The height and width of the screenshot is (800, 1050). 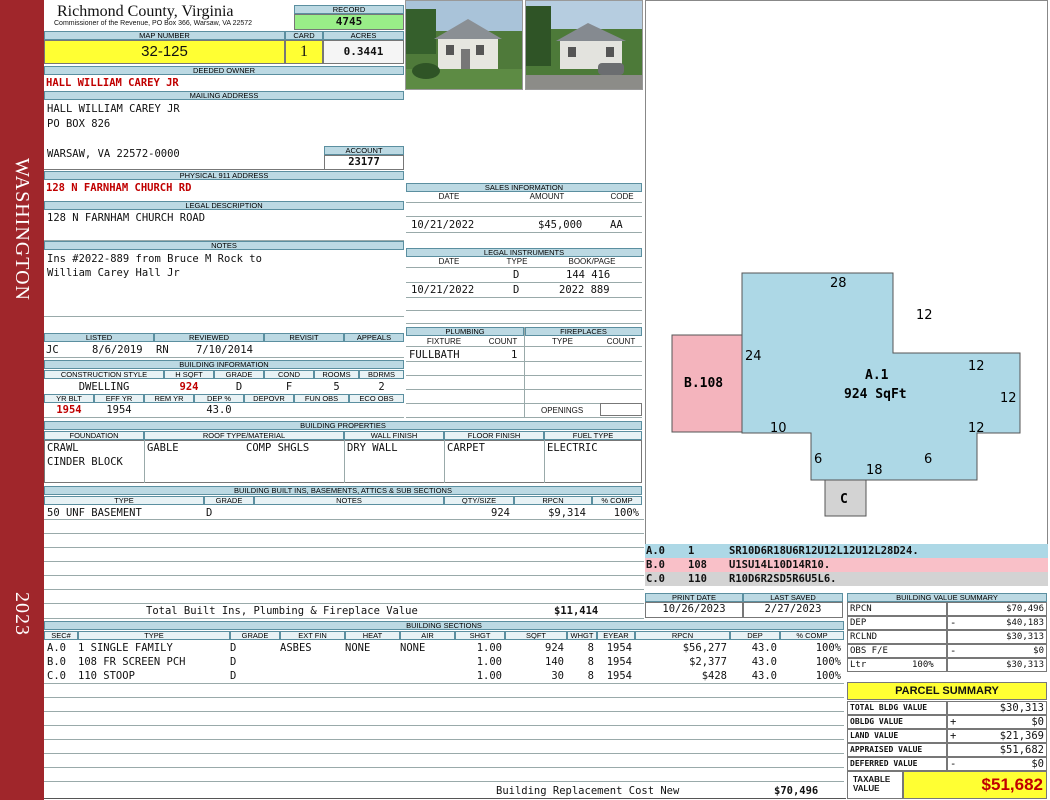 I want to click on plumbing-h-fixture: FIXTURE, so click(x=444, y=341).